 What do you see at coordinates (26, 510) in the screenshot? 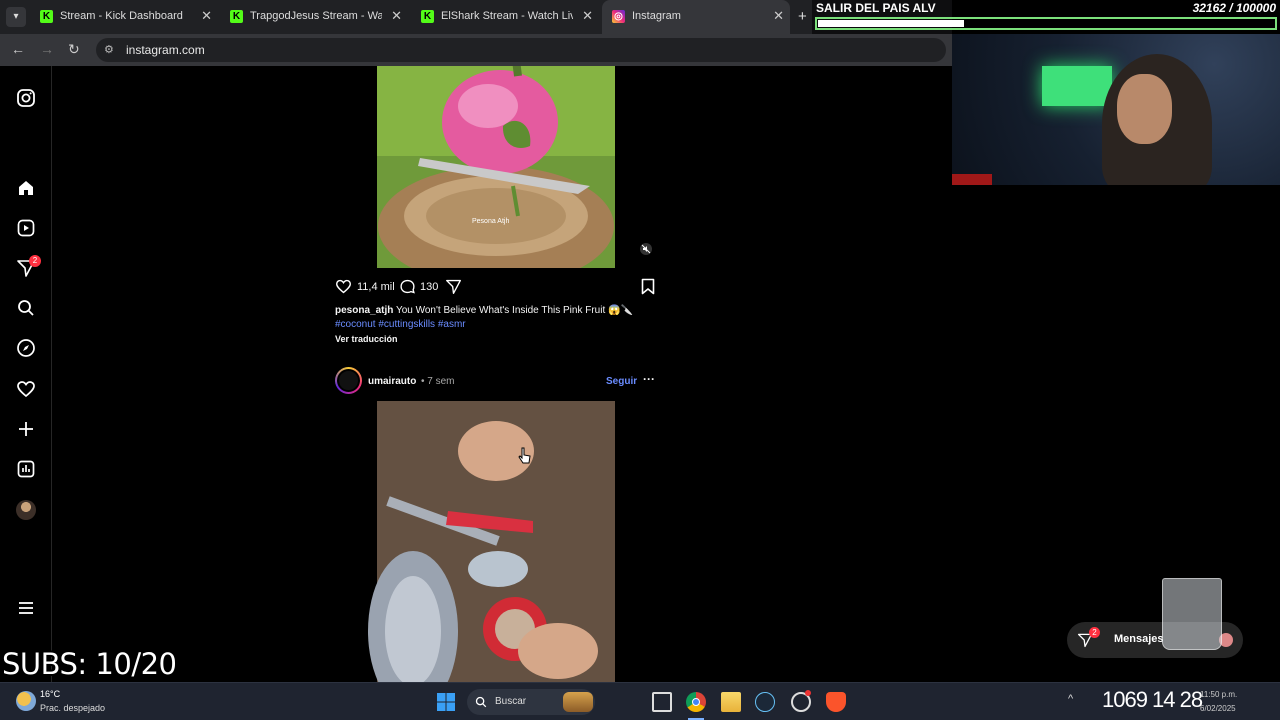
I see `profile-avatar` at bounding box center [26, 510].